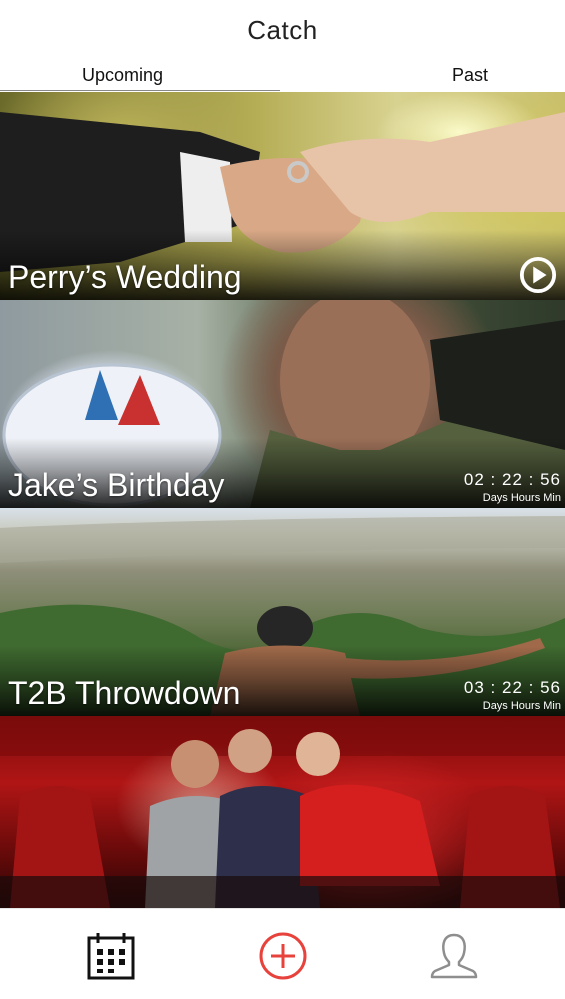 The image size is (565, 999). I want to click on event-countdown: 02 : 22 : 56 Days Hours Min, so click(512, 487).